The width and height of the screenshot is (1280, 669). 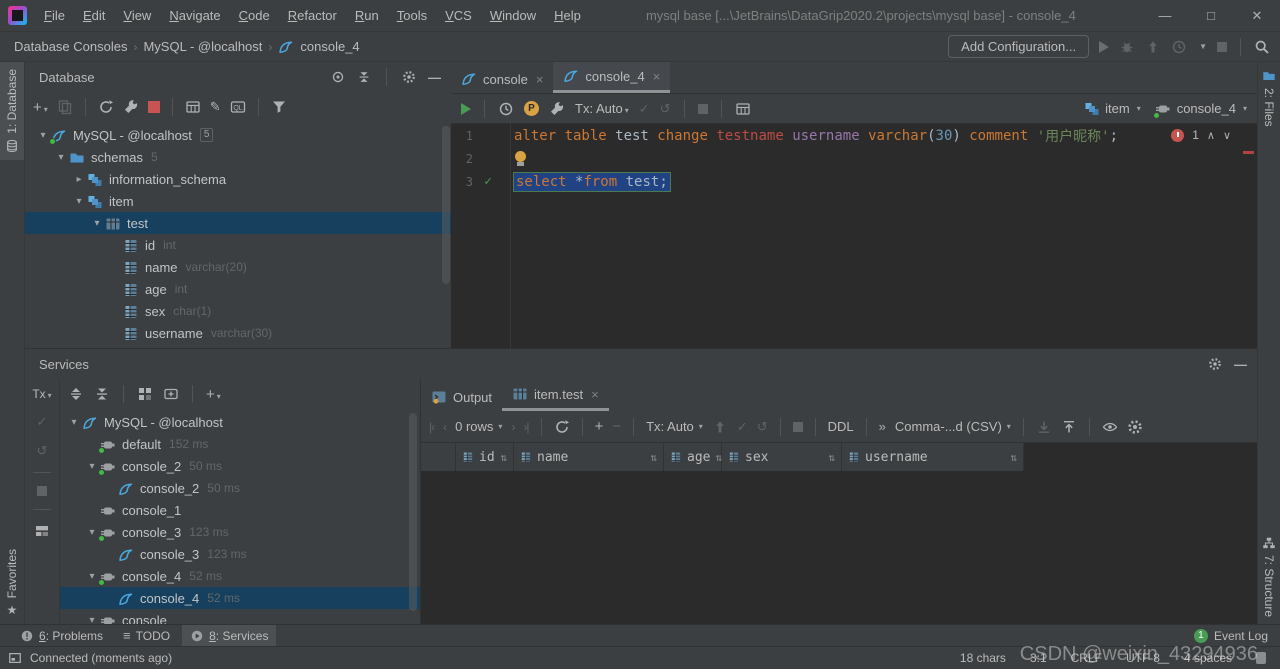 What do you see at coordinates (1203, 46) in the screenshot?
I see `chevron-down-icon: ▼` at bounding box center [1203, 46].